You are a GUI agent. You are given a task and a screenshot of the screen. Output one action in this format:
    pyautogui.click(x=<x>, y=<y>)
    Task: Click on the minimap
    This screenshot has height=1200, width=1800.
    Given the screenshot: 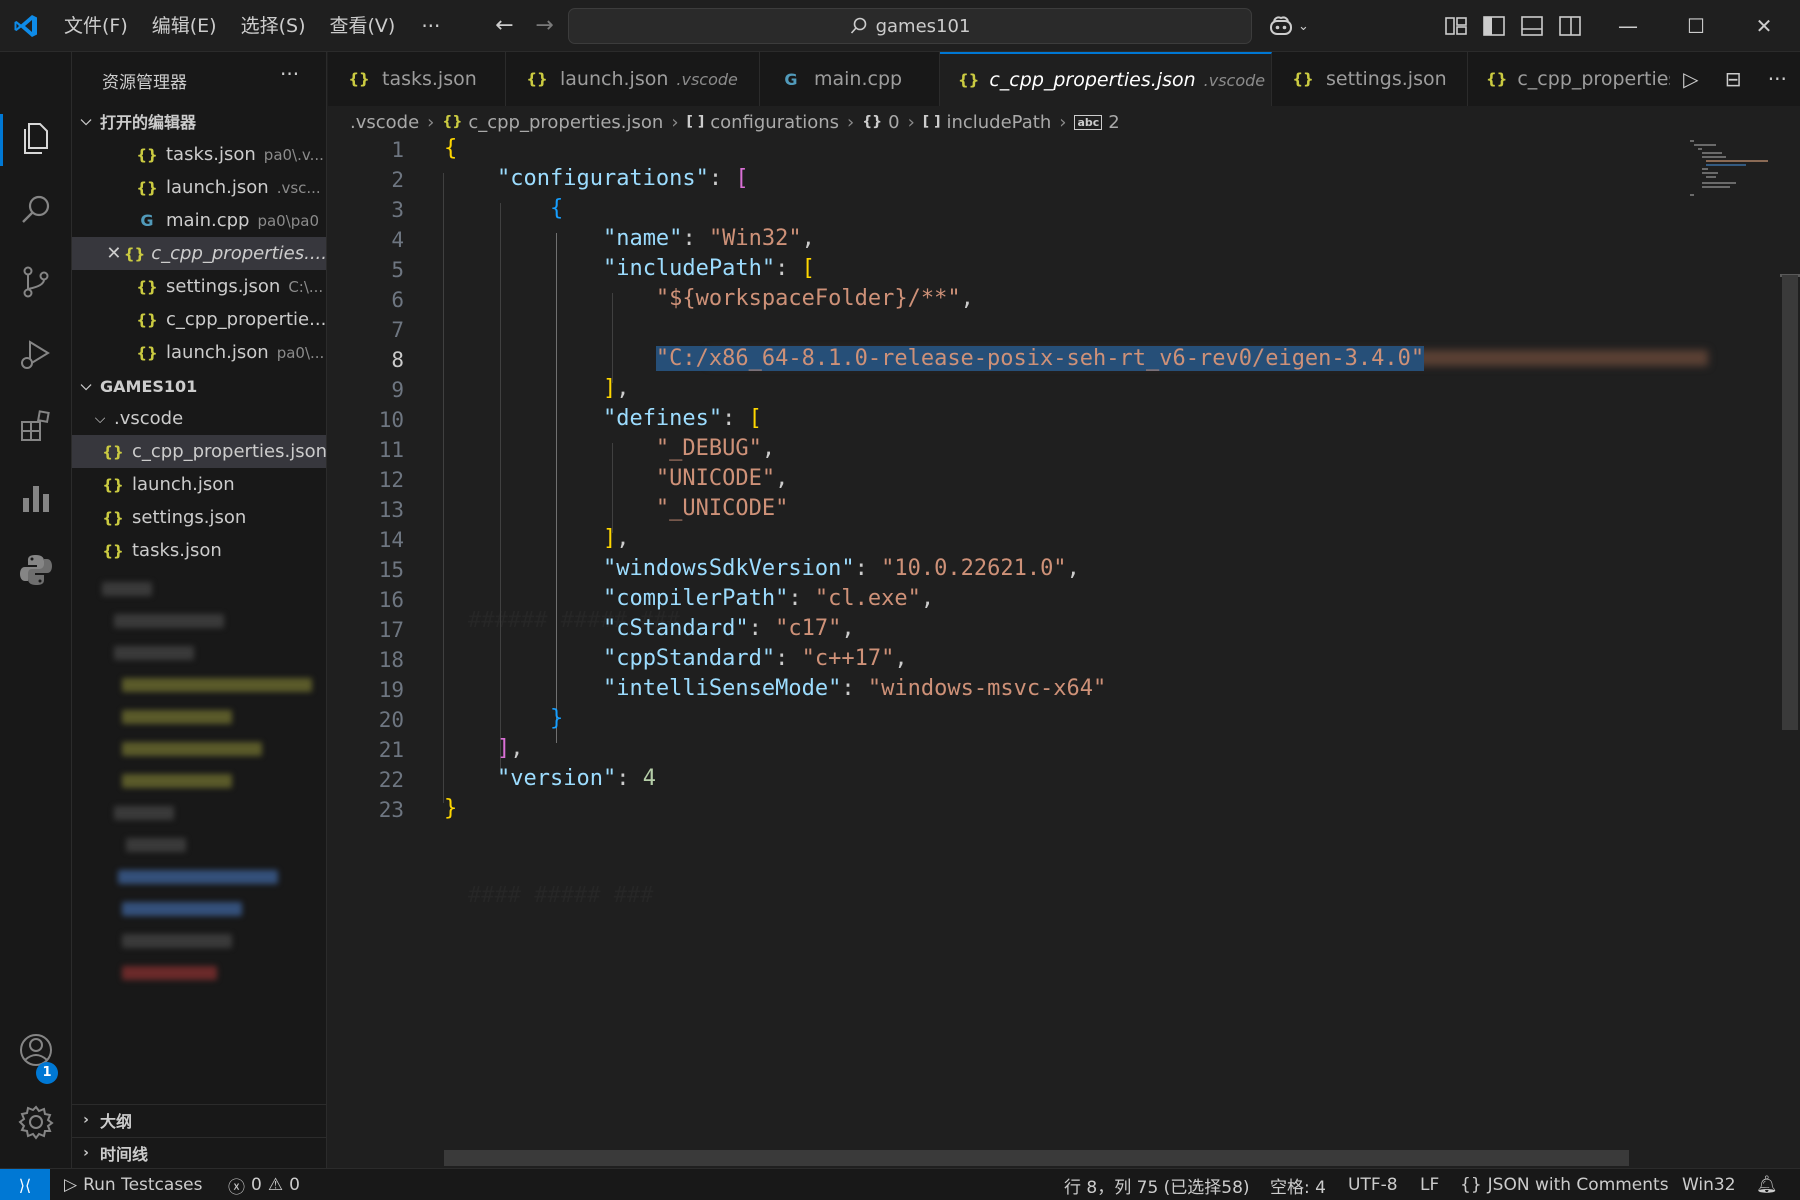 What is the action you would take?
    pyautogui.click(x=1733, y=168)
    